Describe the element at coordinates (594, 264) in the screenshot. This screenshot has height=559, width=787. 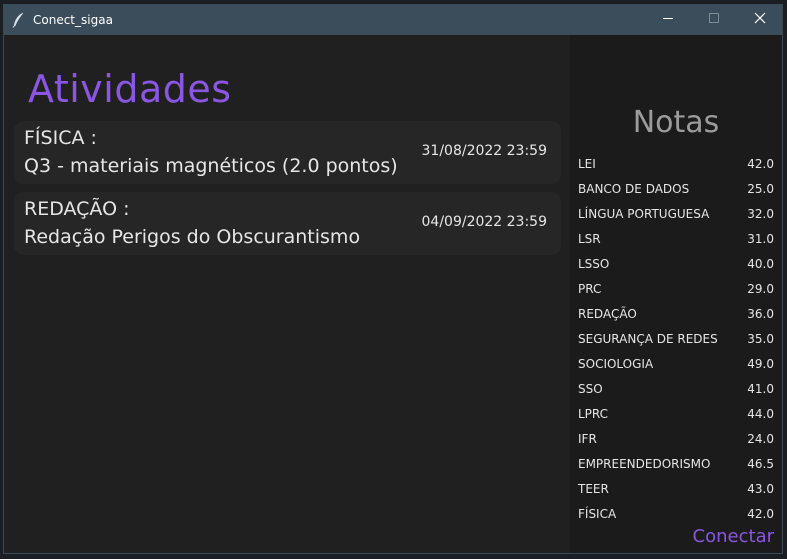
I see `grade-subject: LSSO` at that location.